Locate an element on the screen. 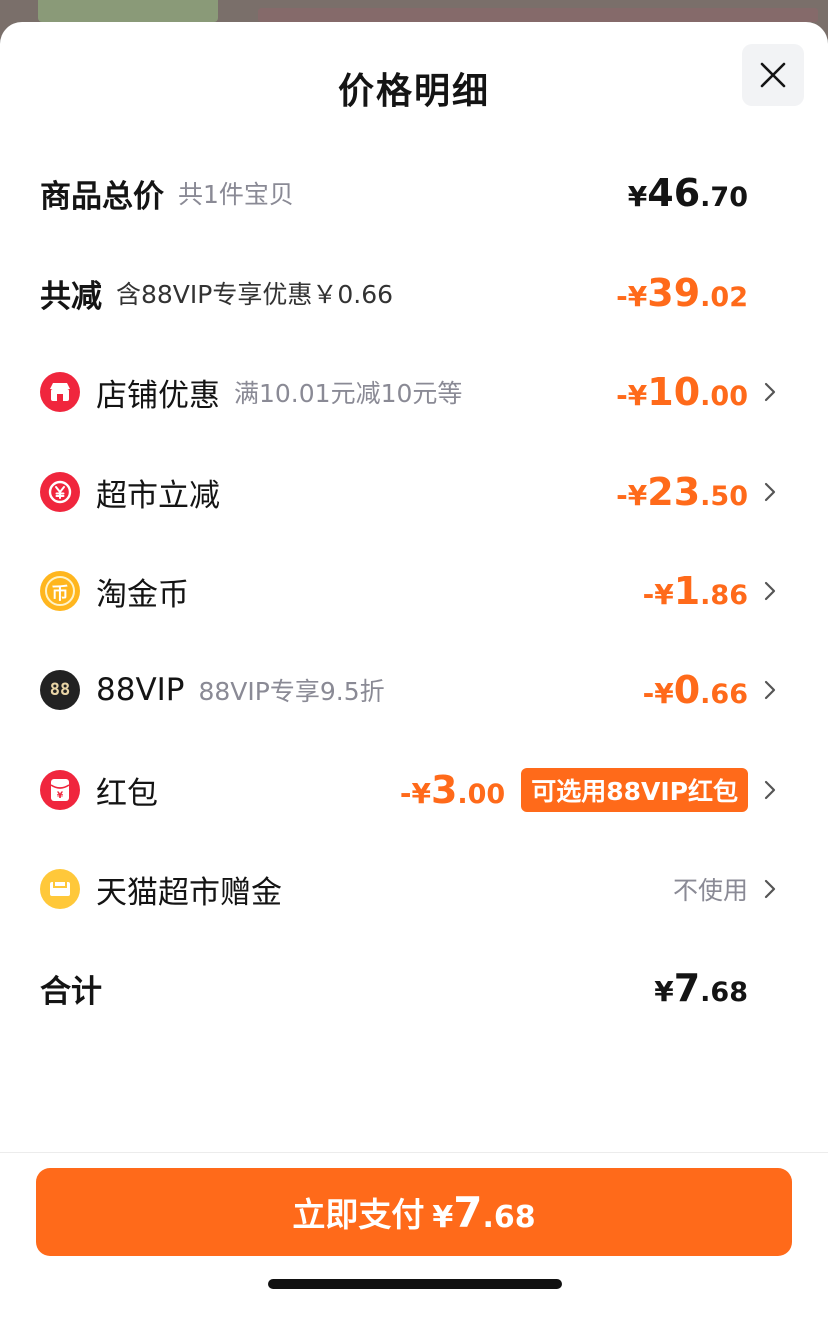 Image resolution: width=828 pixels, height=1329 pixels. shop-discount-amount: -¥10.00 is located at coordinates (682, 392).